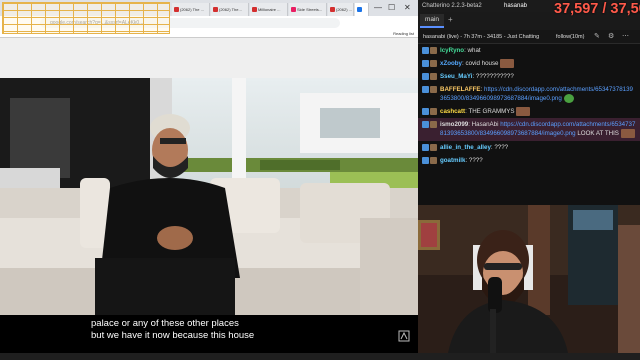  I want to click on instagram-icon, so click(293, 9).